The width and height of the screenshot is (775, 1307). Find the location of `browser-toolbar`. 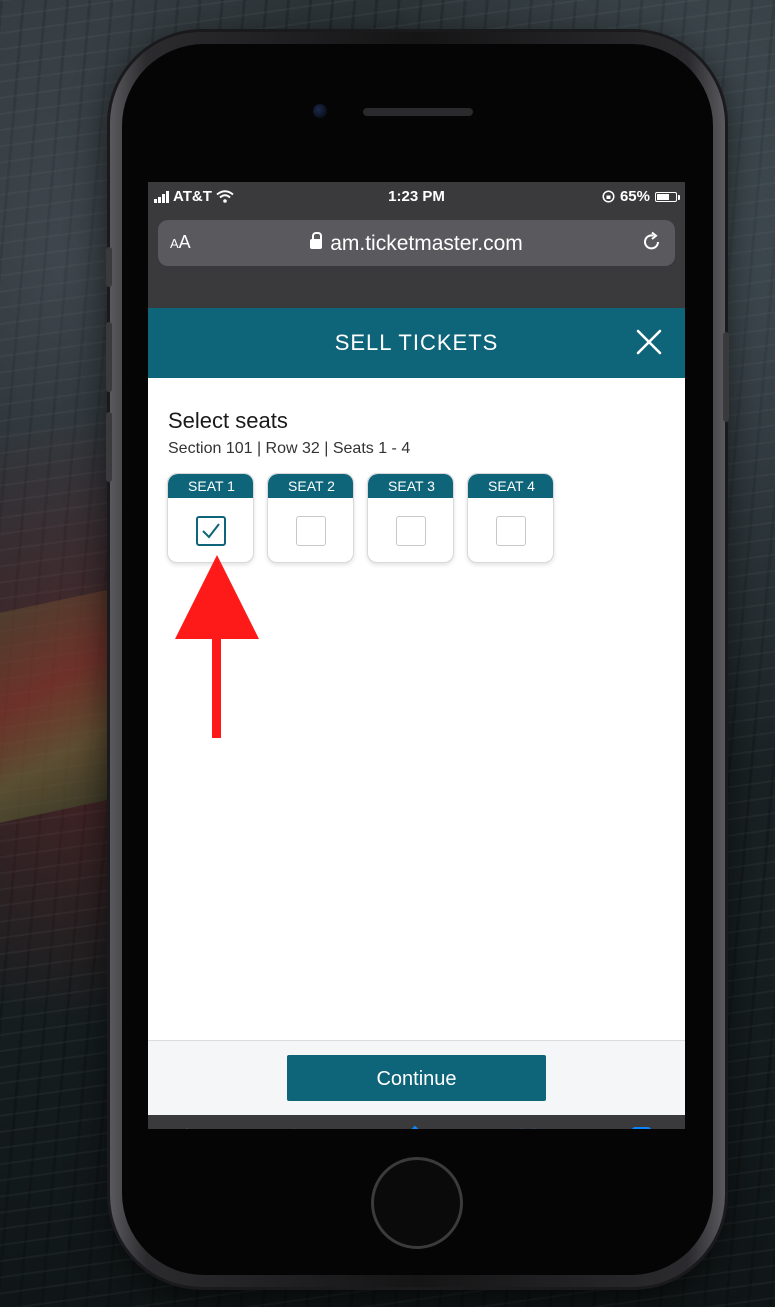

browser-toolbar is located at coordinates (416, 1122).